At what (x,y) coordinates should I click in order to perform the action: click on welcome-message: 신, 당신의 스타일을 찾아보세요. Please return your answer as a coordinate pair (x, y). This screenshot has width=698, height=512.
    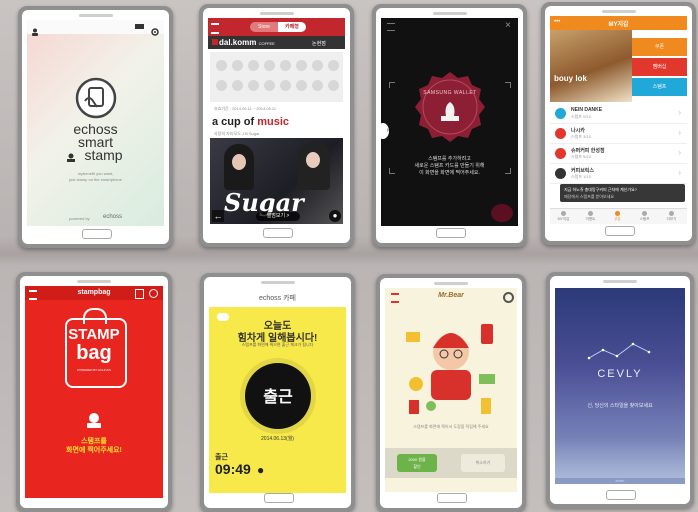
    Looking at the image, I should click on (620, 406).